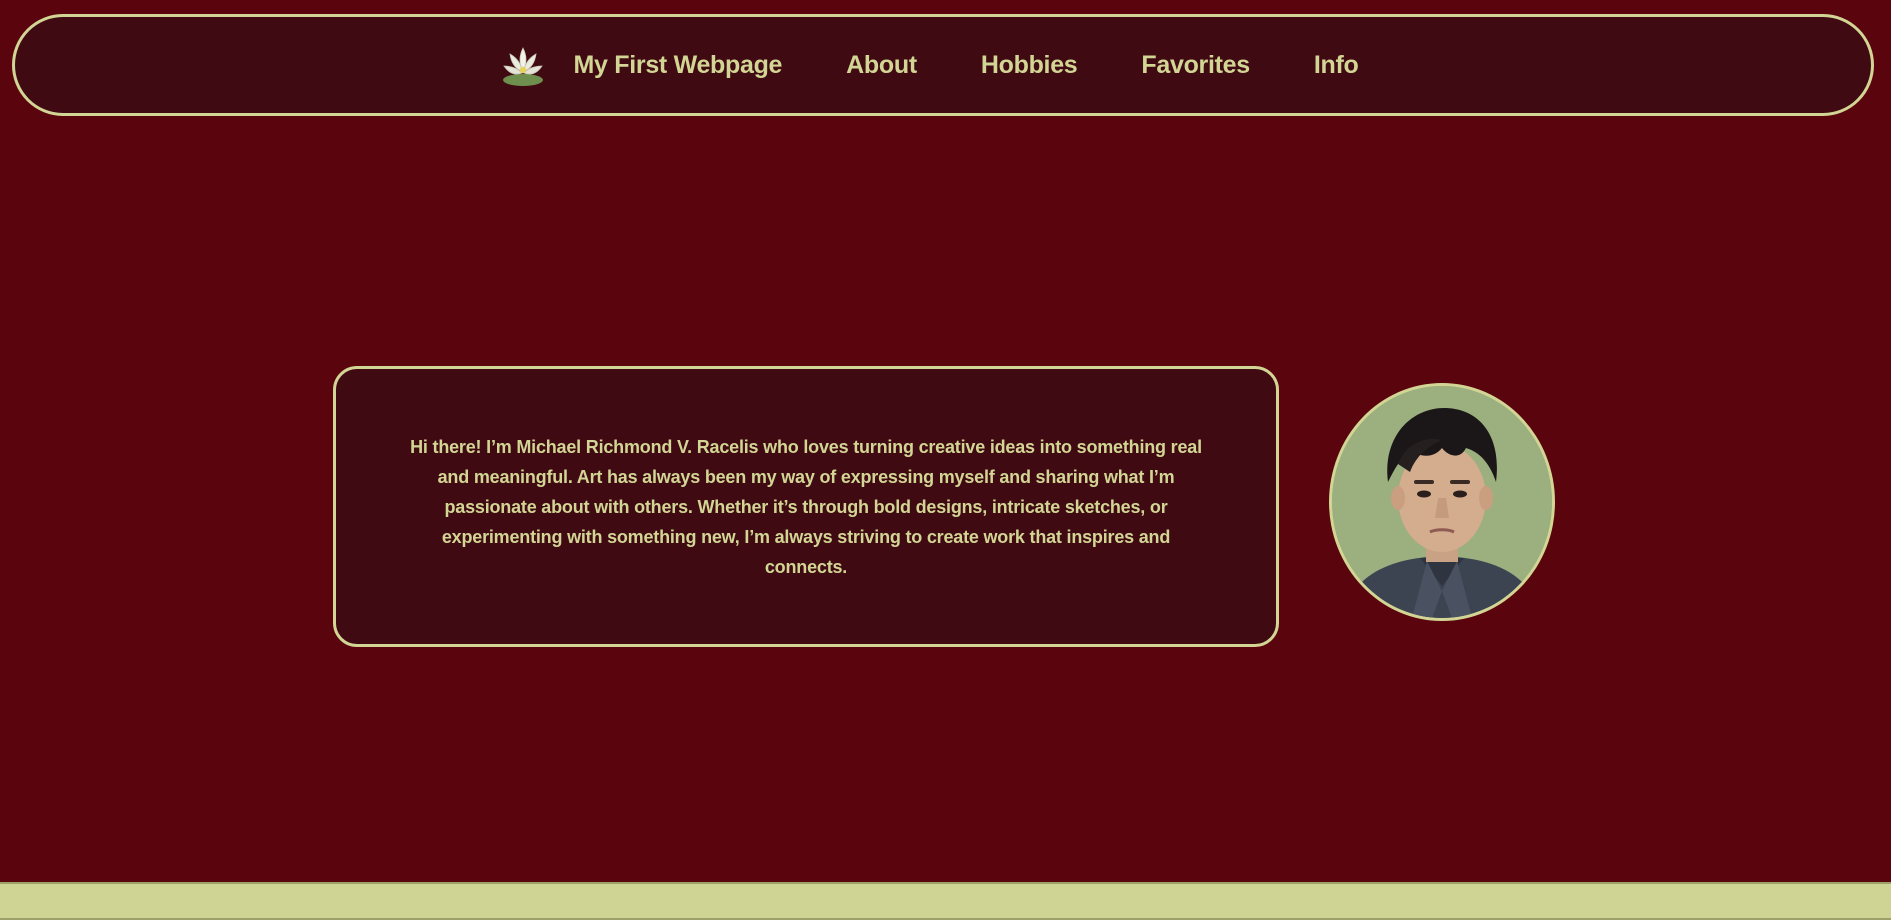  I want to click on nav-link-info: Info, so click(1336, 65).